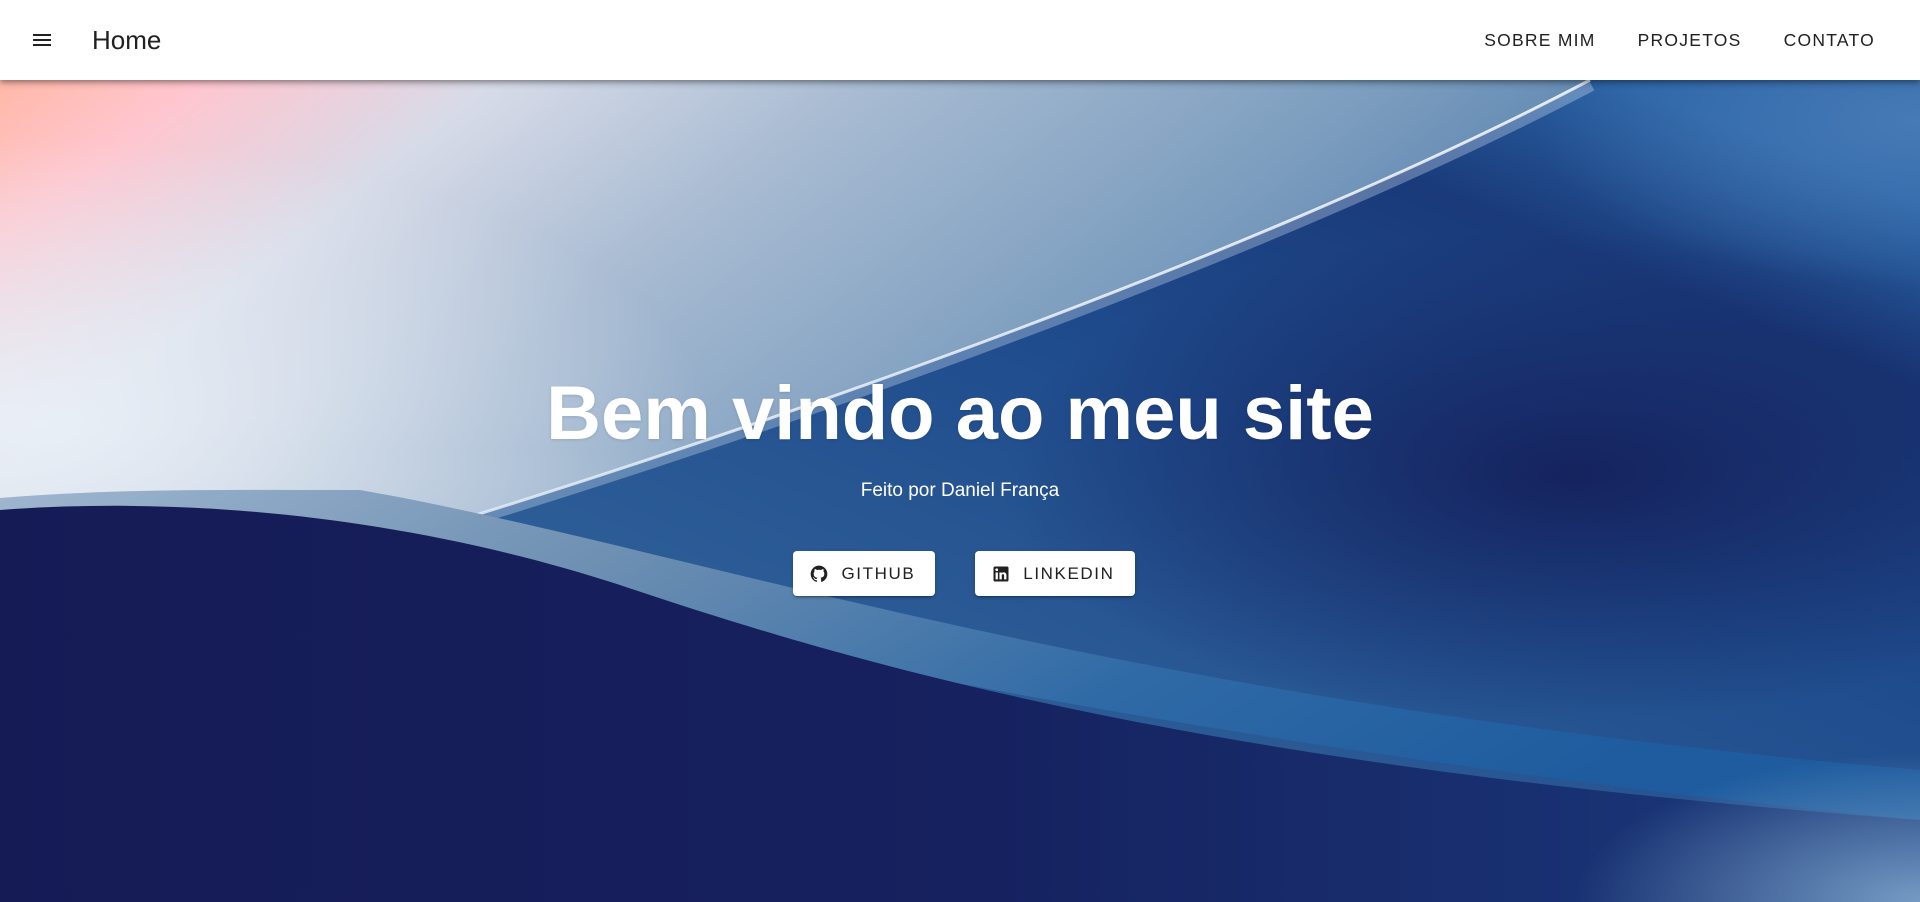 The height and width of the screenshot is (902, 1920). What do you see at coordinates (960, 573) in the screenshot?
I see `hero-actions: GITHUB LINKEDIN` at bounding box center [960, 573].